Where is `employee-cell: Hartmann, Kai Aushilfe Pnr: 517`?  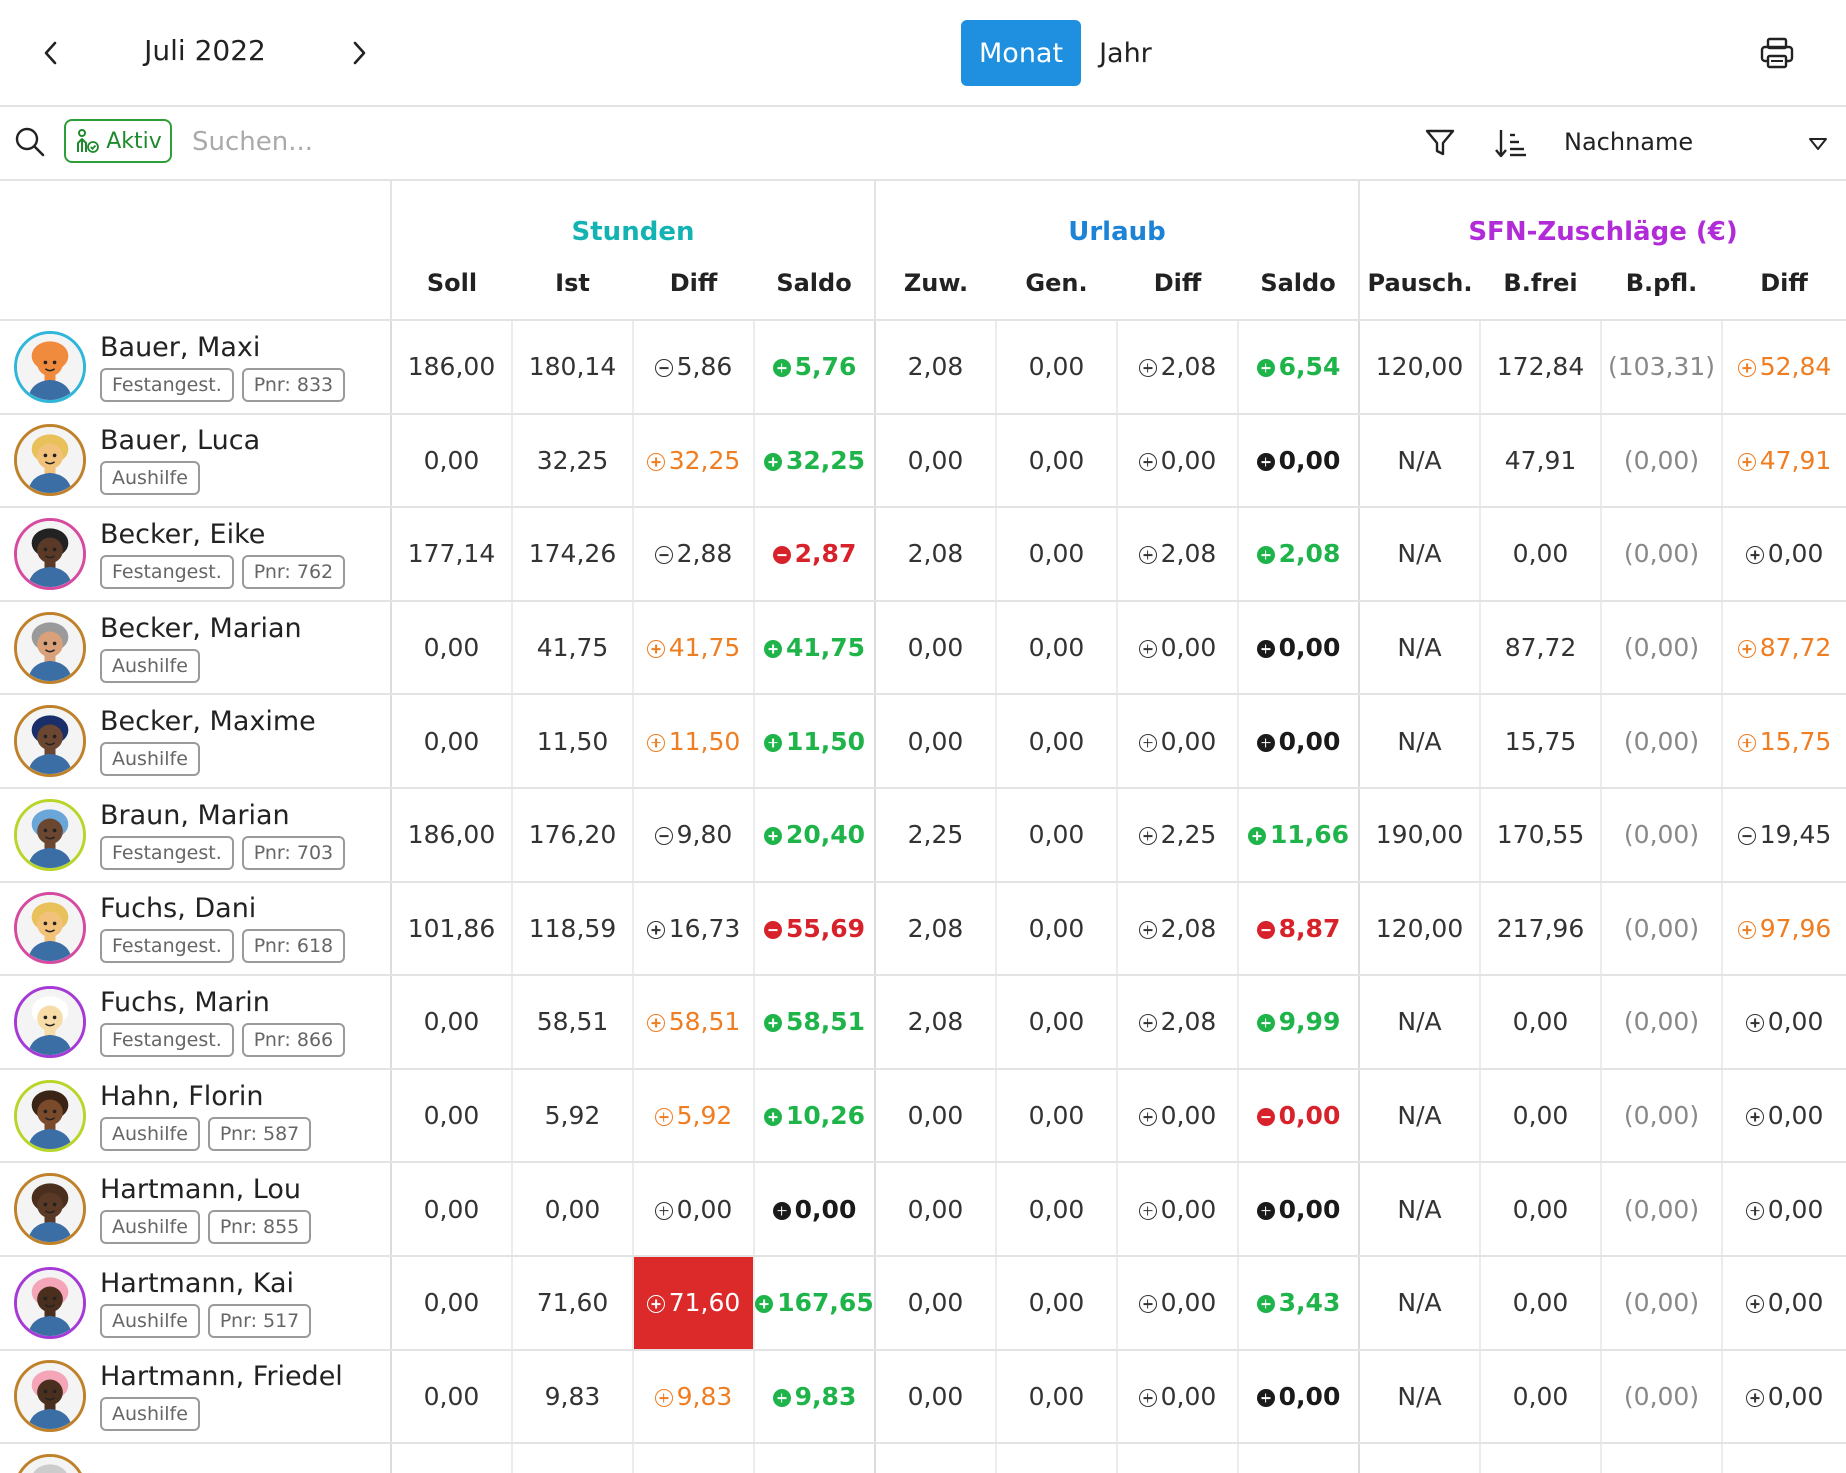
employee-cell: Hartmann, Kai Aushilfe Pnr: 517 is located at coordinates (195, 1303).